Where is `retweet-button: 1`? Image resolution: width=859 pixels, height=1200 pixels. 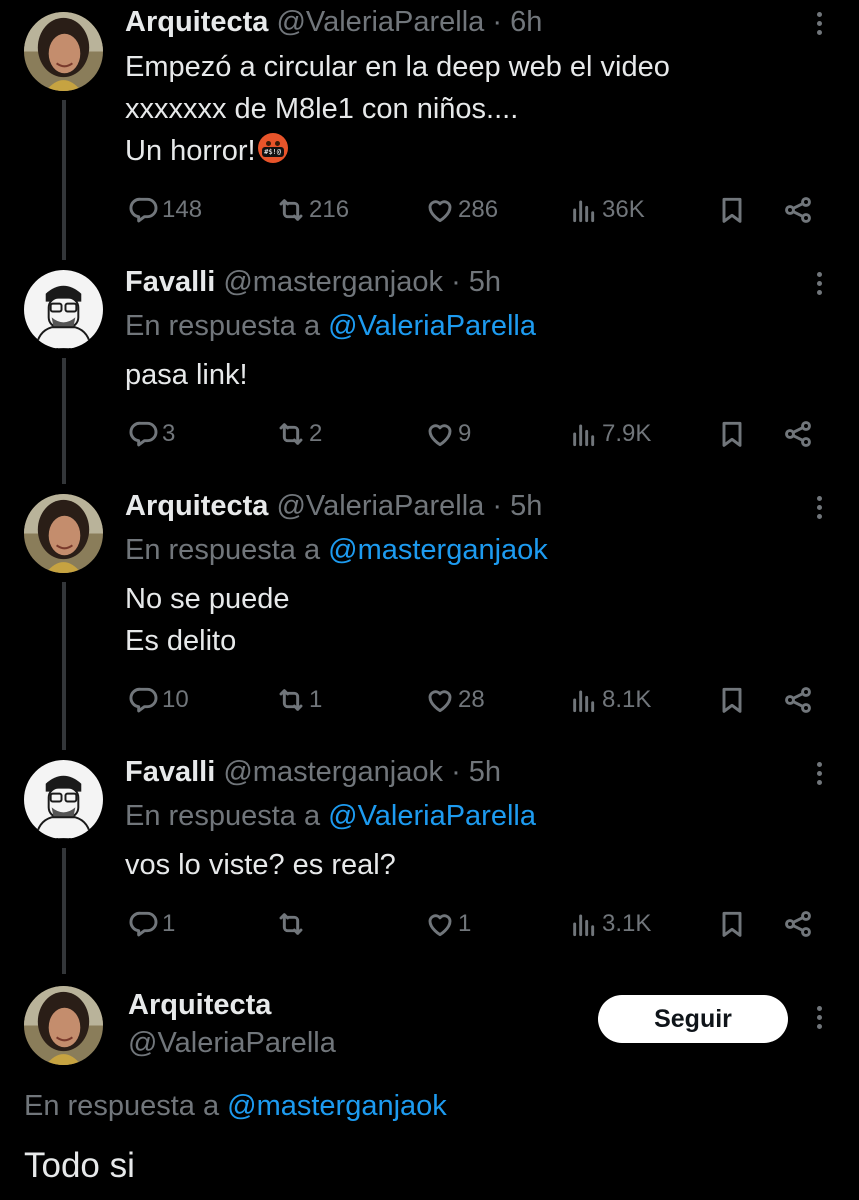 retweet-button: 1 is located at coordinates (298, 700).